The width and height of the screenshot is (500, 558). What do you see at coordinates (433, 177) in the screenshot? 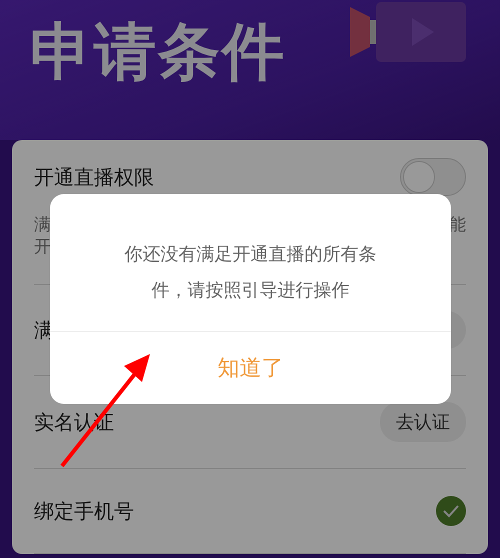
I see `toggle-switch` at bounding box center [433, 177].